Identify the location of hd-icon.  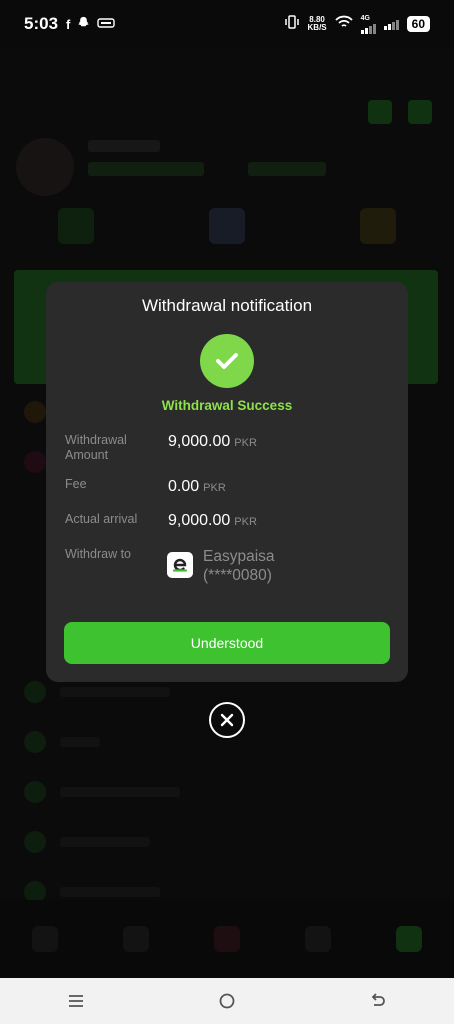
(106, 24).